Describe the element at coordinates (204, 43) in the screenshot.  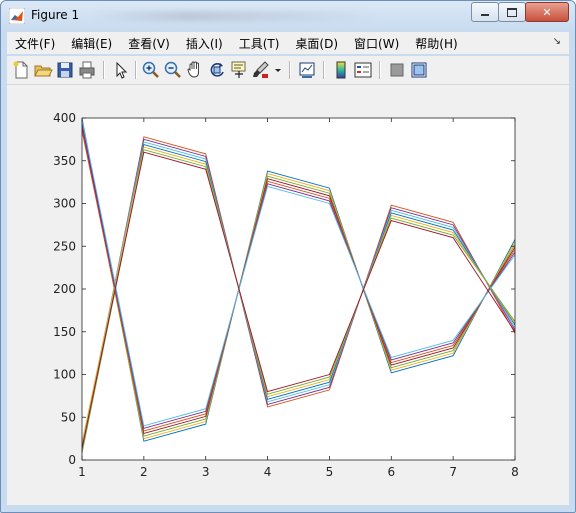
I see `menu-insert: 插入(I)` at that location.